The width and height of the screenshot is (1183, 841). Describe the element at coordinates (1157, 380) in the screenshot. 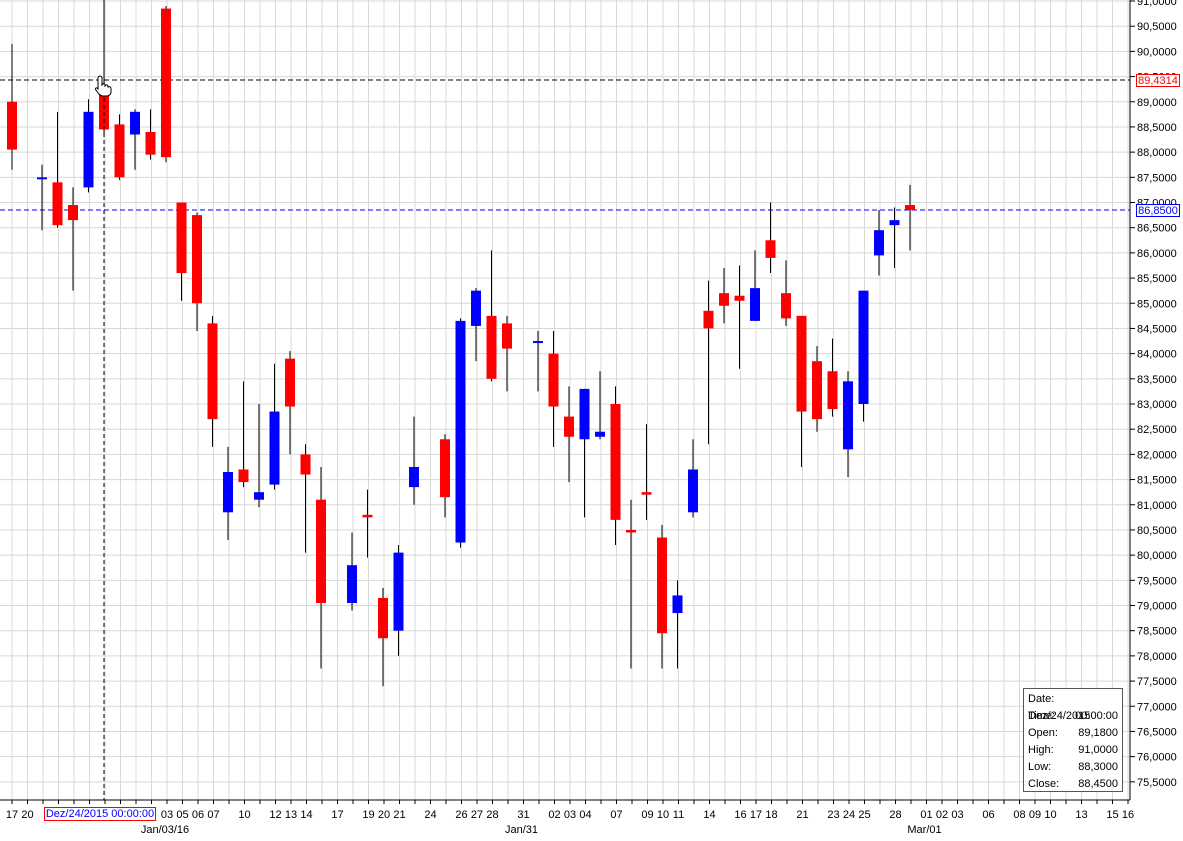

I see `y-tick-label: 83,5000` at that location.